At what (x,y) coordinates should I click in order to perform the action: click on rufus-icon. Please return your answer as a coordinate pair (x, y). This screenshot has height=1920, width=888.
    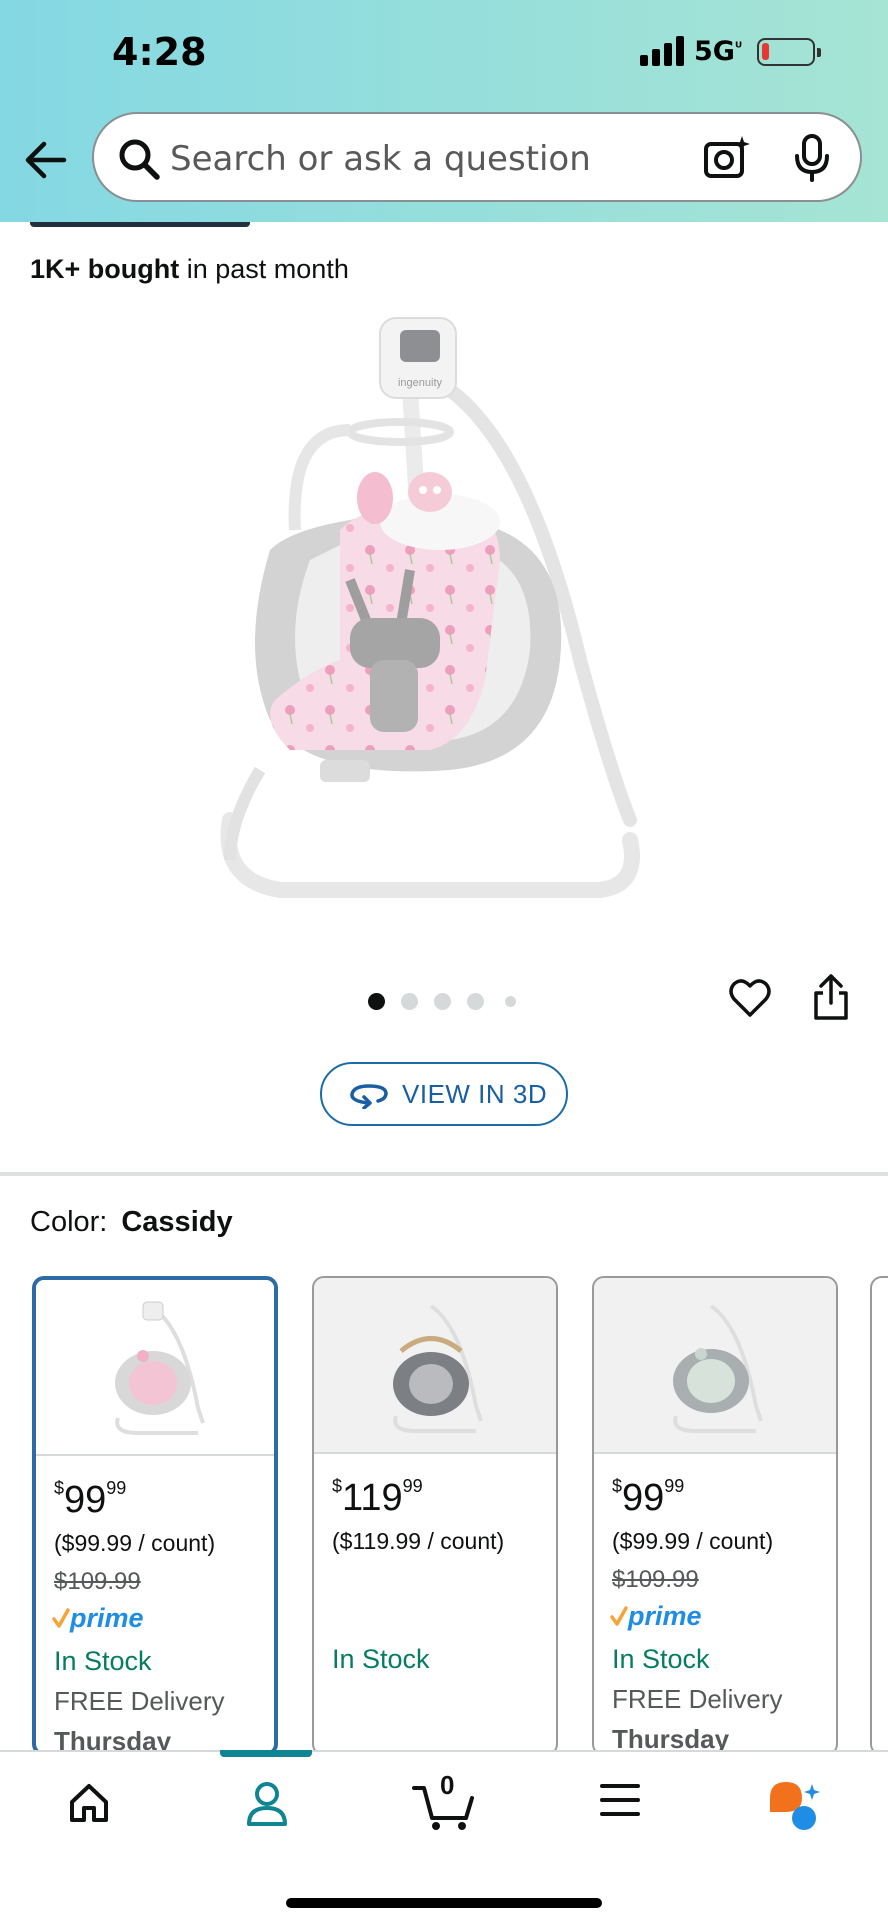
    Looking at the image, I should click on (796, 1806).